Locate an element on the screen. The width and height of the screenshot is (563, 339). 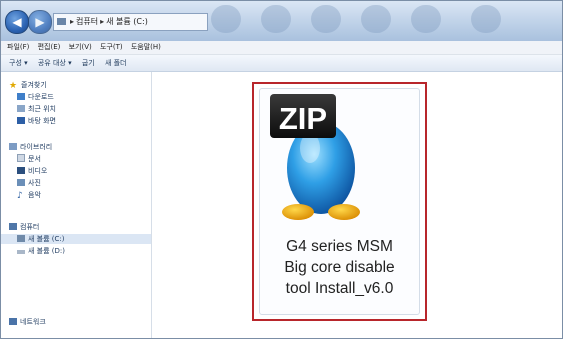
sidebar-item-label: 바탕 화면 is located at coordinates (42, 121).